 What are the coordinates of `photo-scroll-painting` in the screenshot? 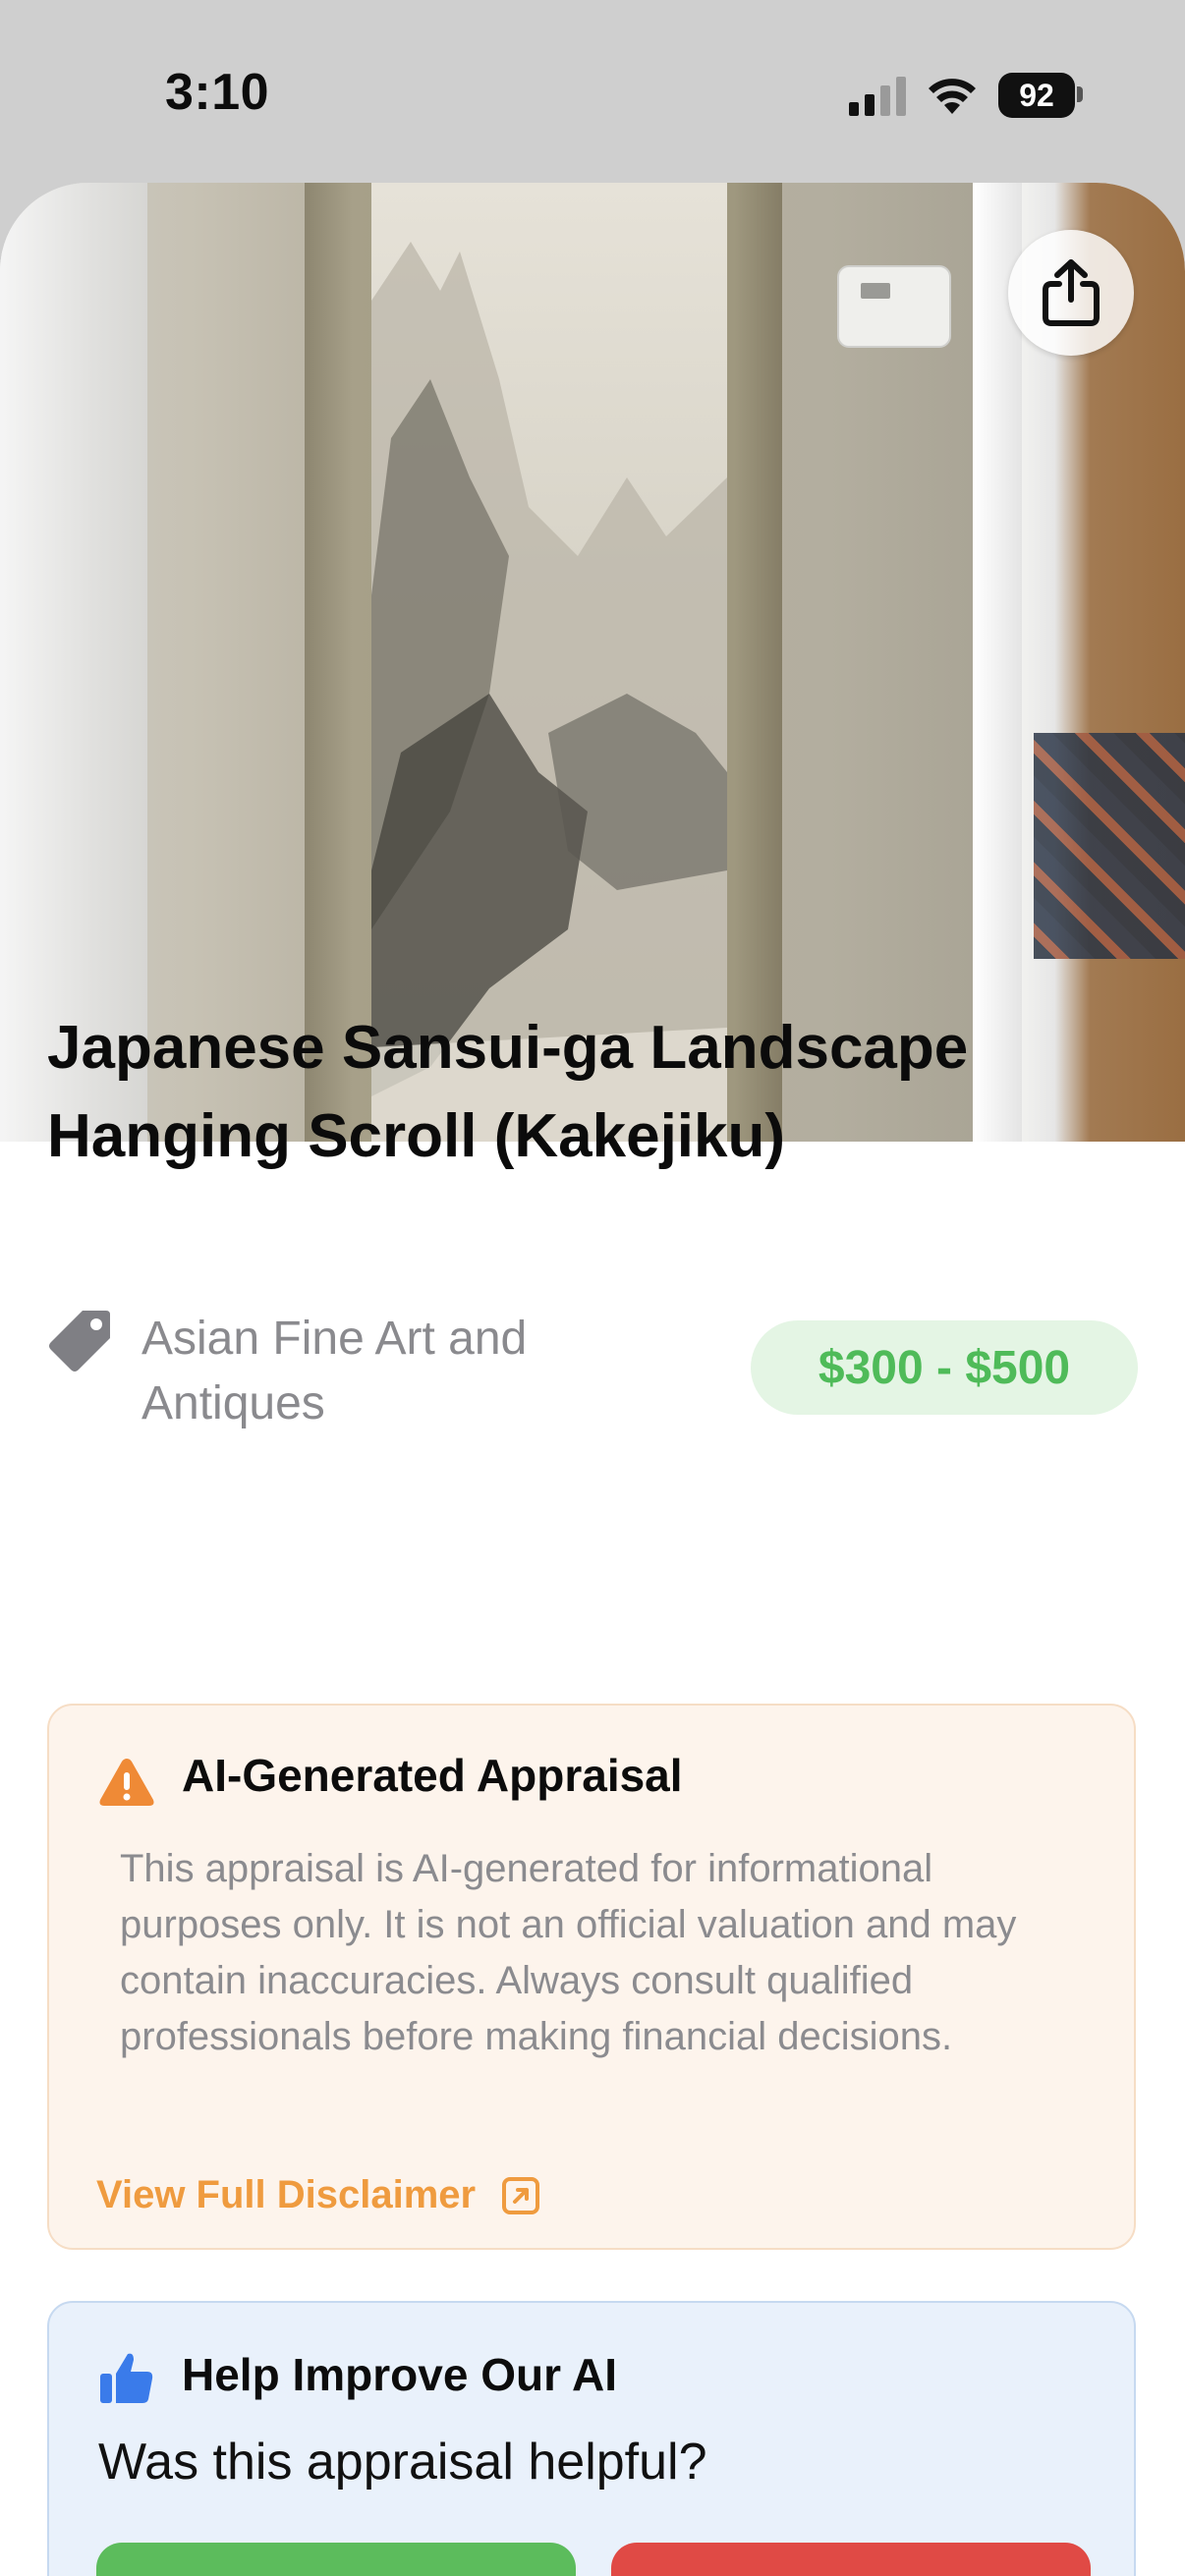 It's located at (549, 662).